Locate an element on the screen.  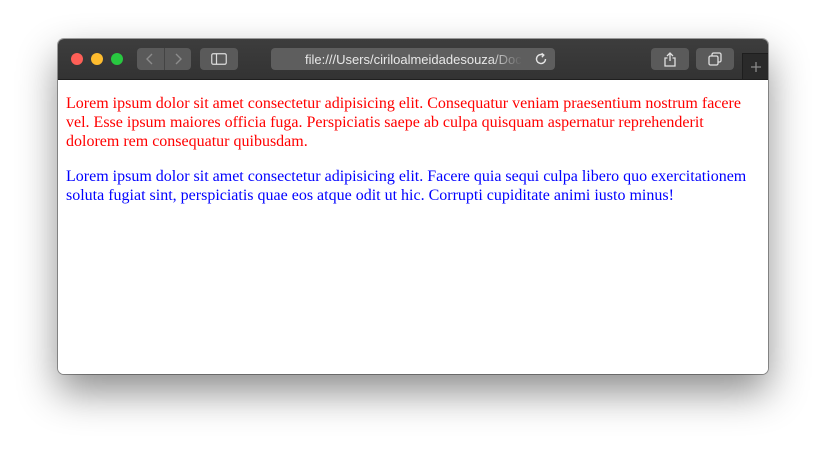
sidebar-toggle-button is located at coordinates (219, 59).